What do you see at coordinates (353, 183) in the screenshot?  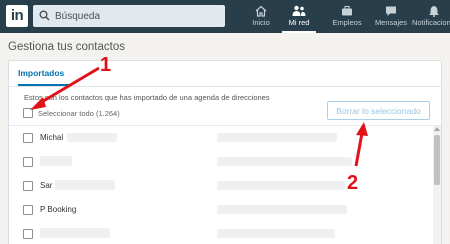 I see `annotation-number-2: 2` at bounding box center [353, 183].